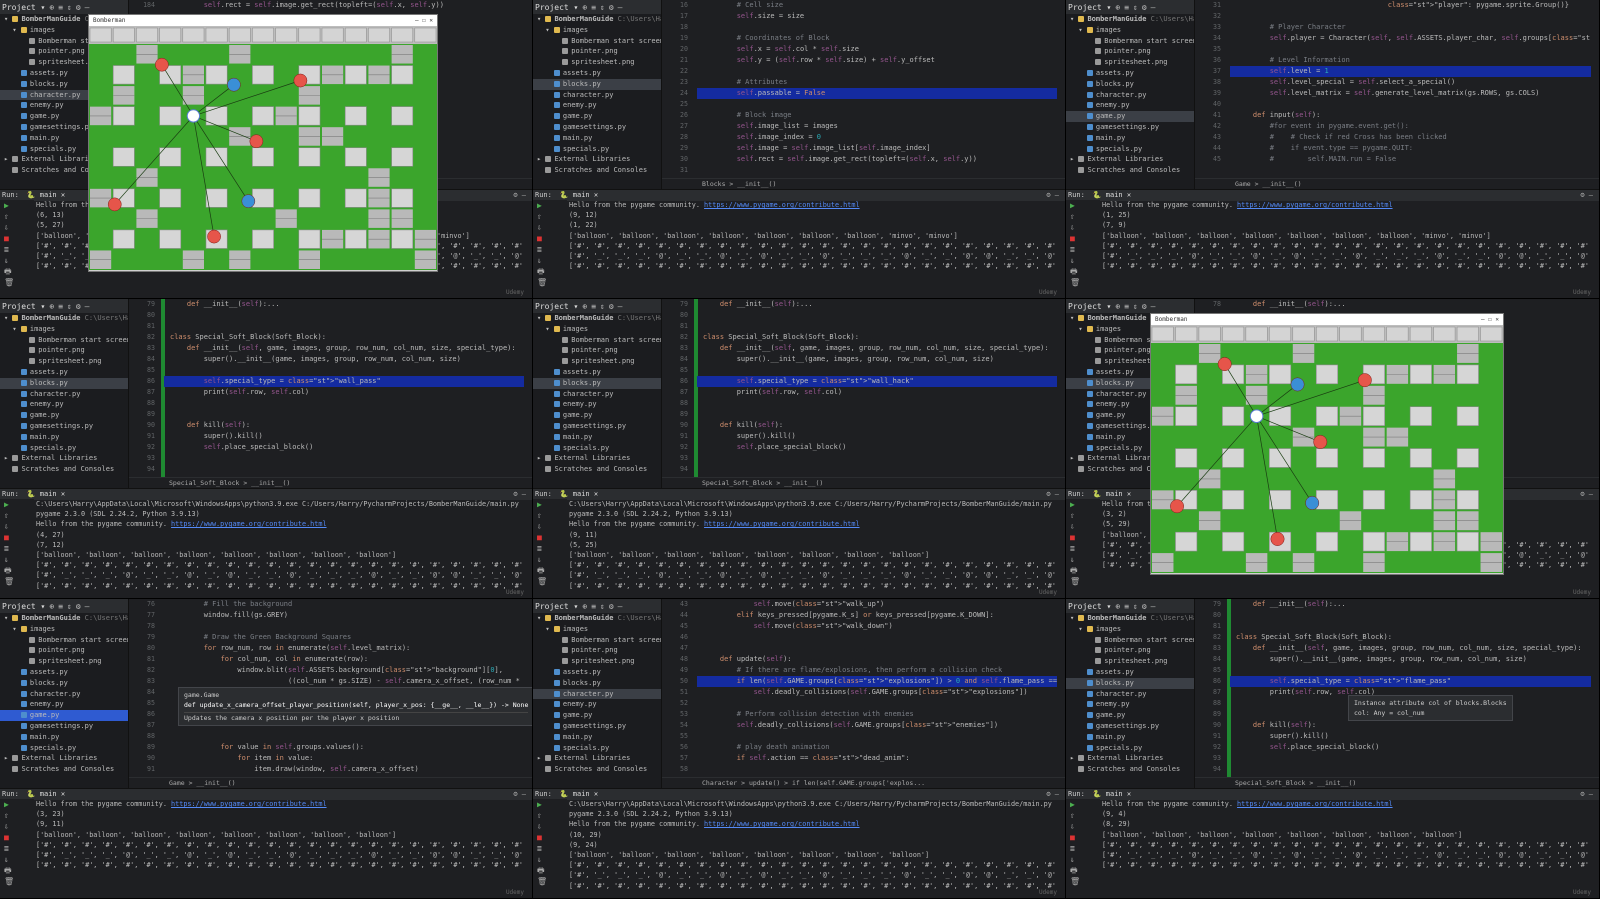 The height and width of the screenshot is (899, 1600). Describe the element at coordinates (17, 815) in the screenshot. I see `scroll-up-icon: ⇧` at that location.